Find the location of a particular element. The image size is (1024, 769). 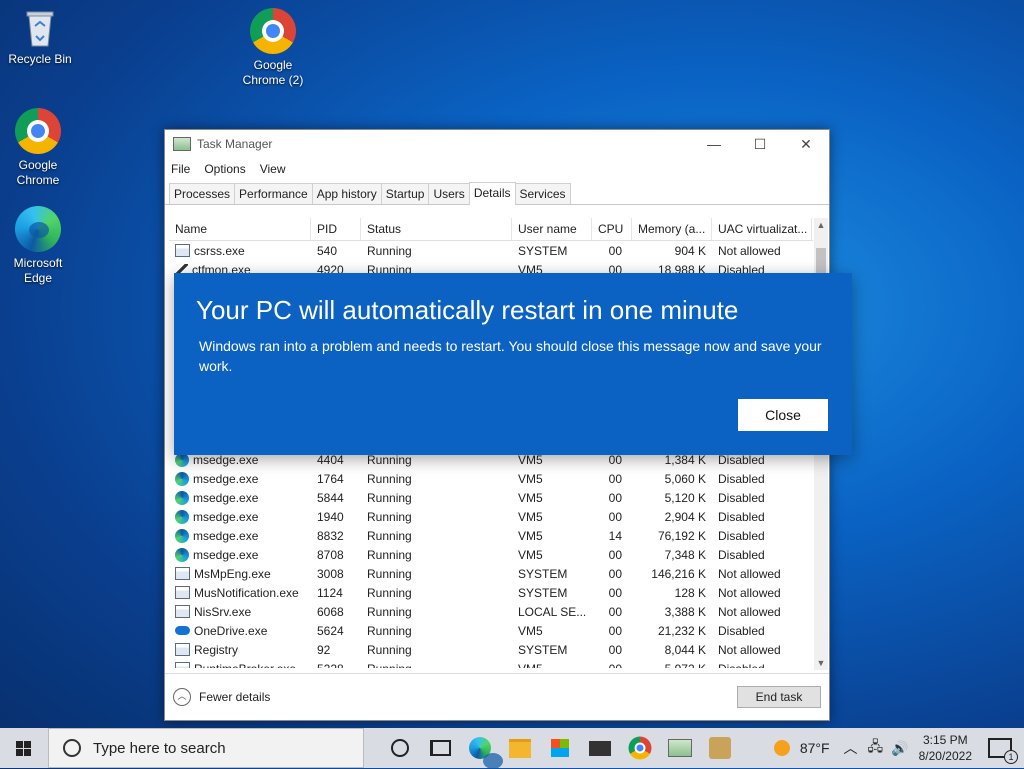

volume-icon: 🔊 is located at coordinates (899, 748).